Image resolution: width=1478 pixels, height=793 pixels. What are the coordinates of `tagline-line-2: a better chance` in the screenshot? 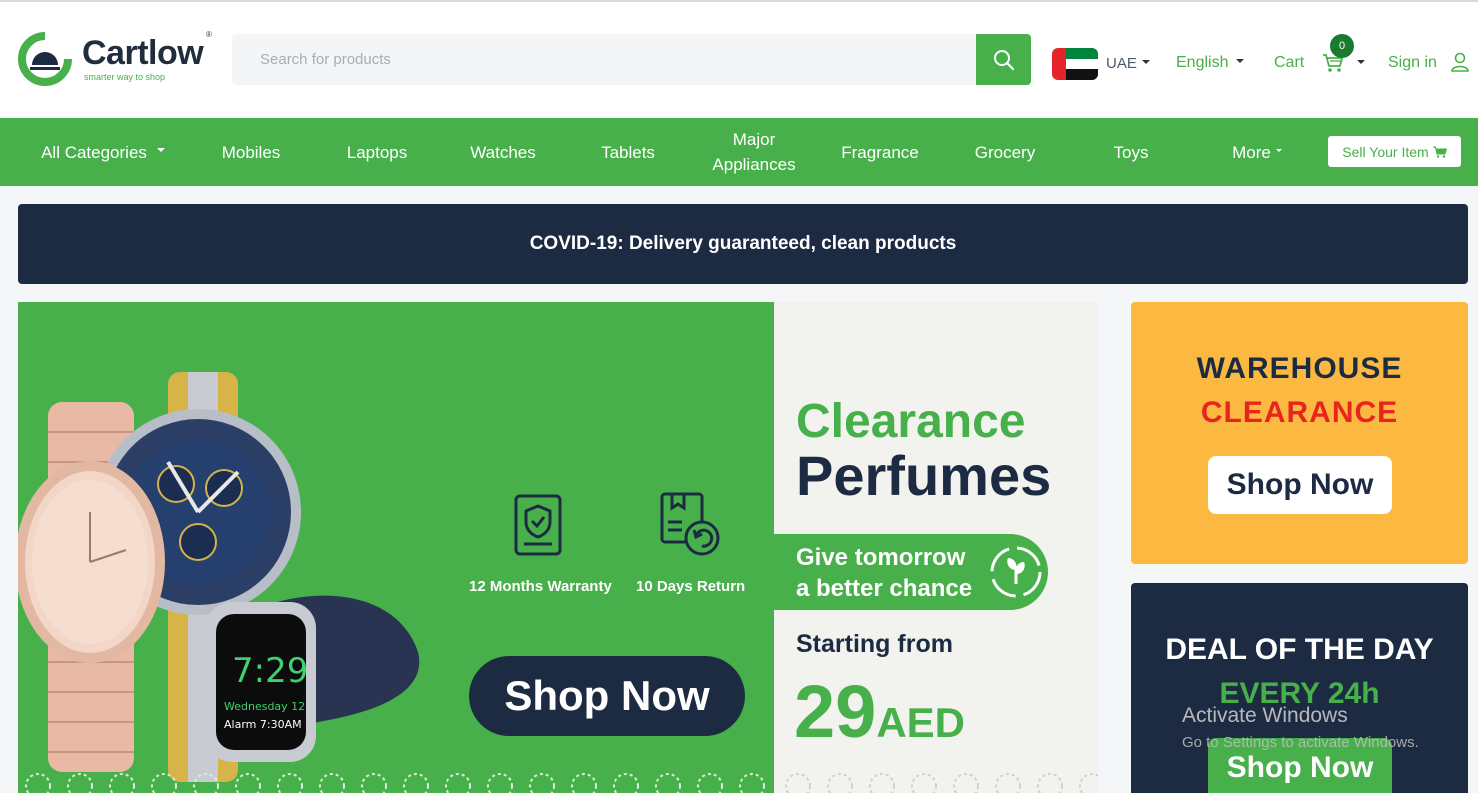 It's located at (884, 588).